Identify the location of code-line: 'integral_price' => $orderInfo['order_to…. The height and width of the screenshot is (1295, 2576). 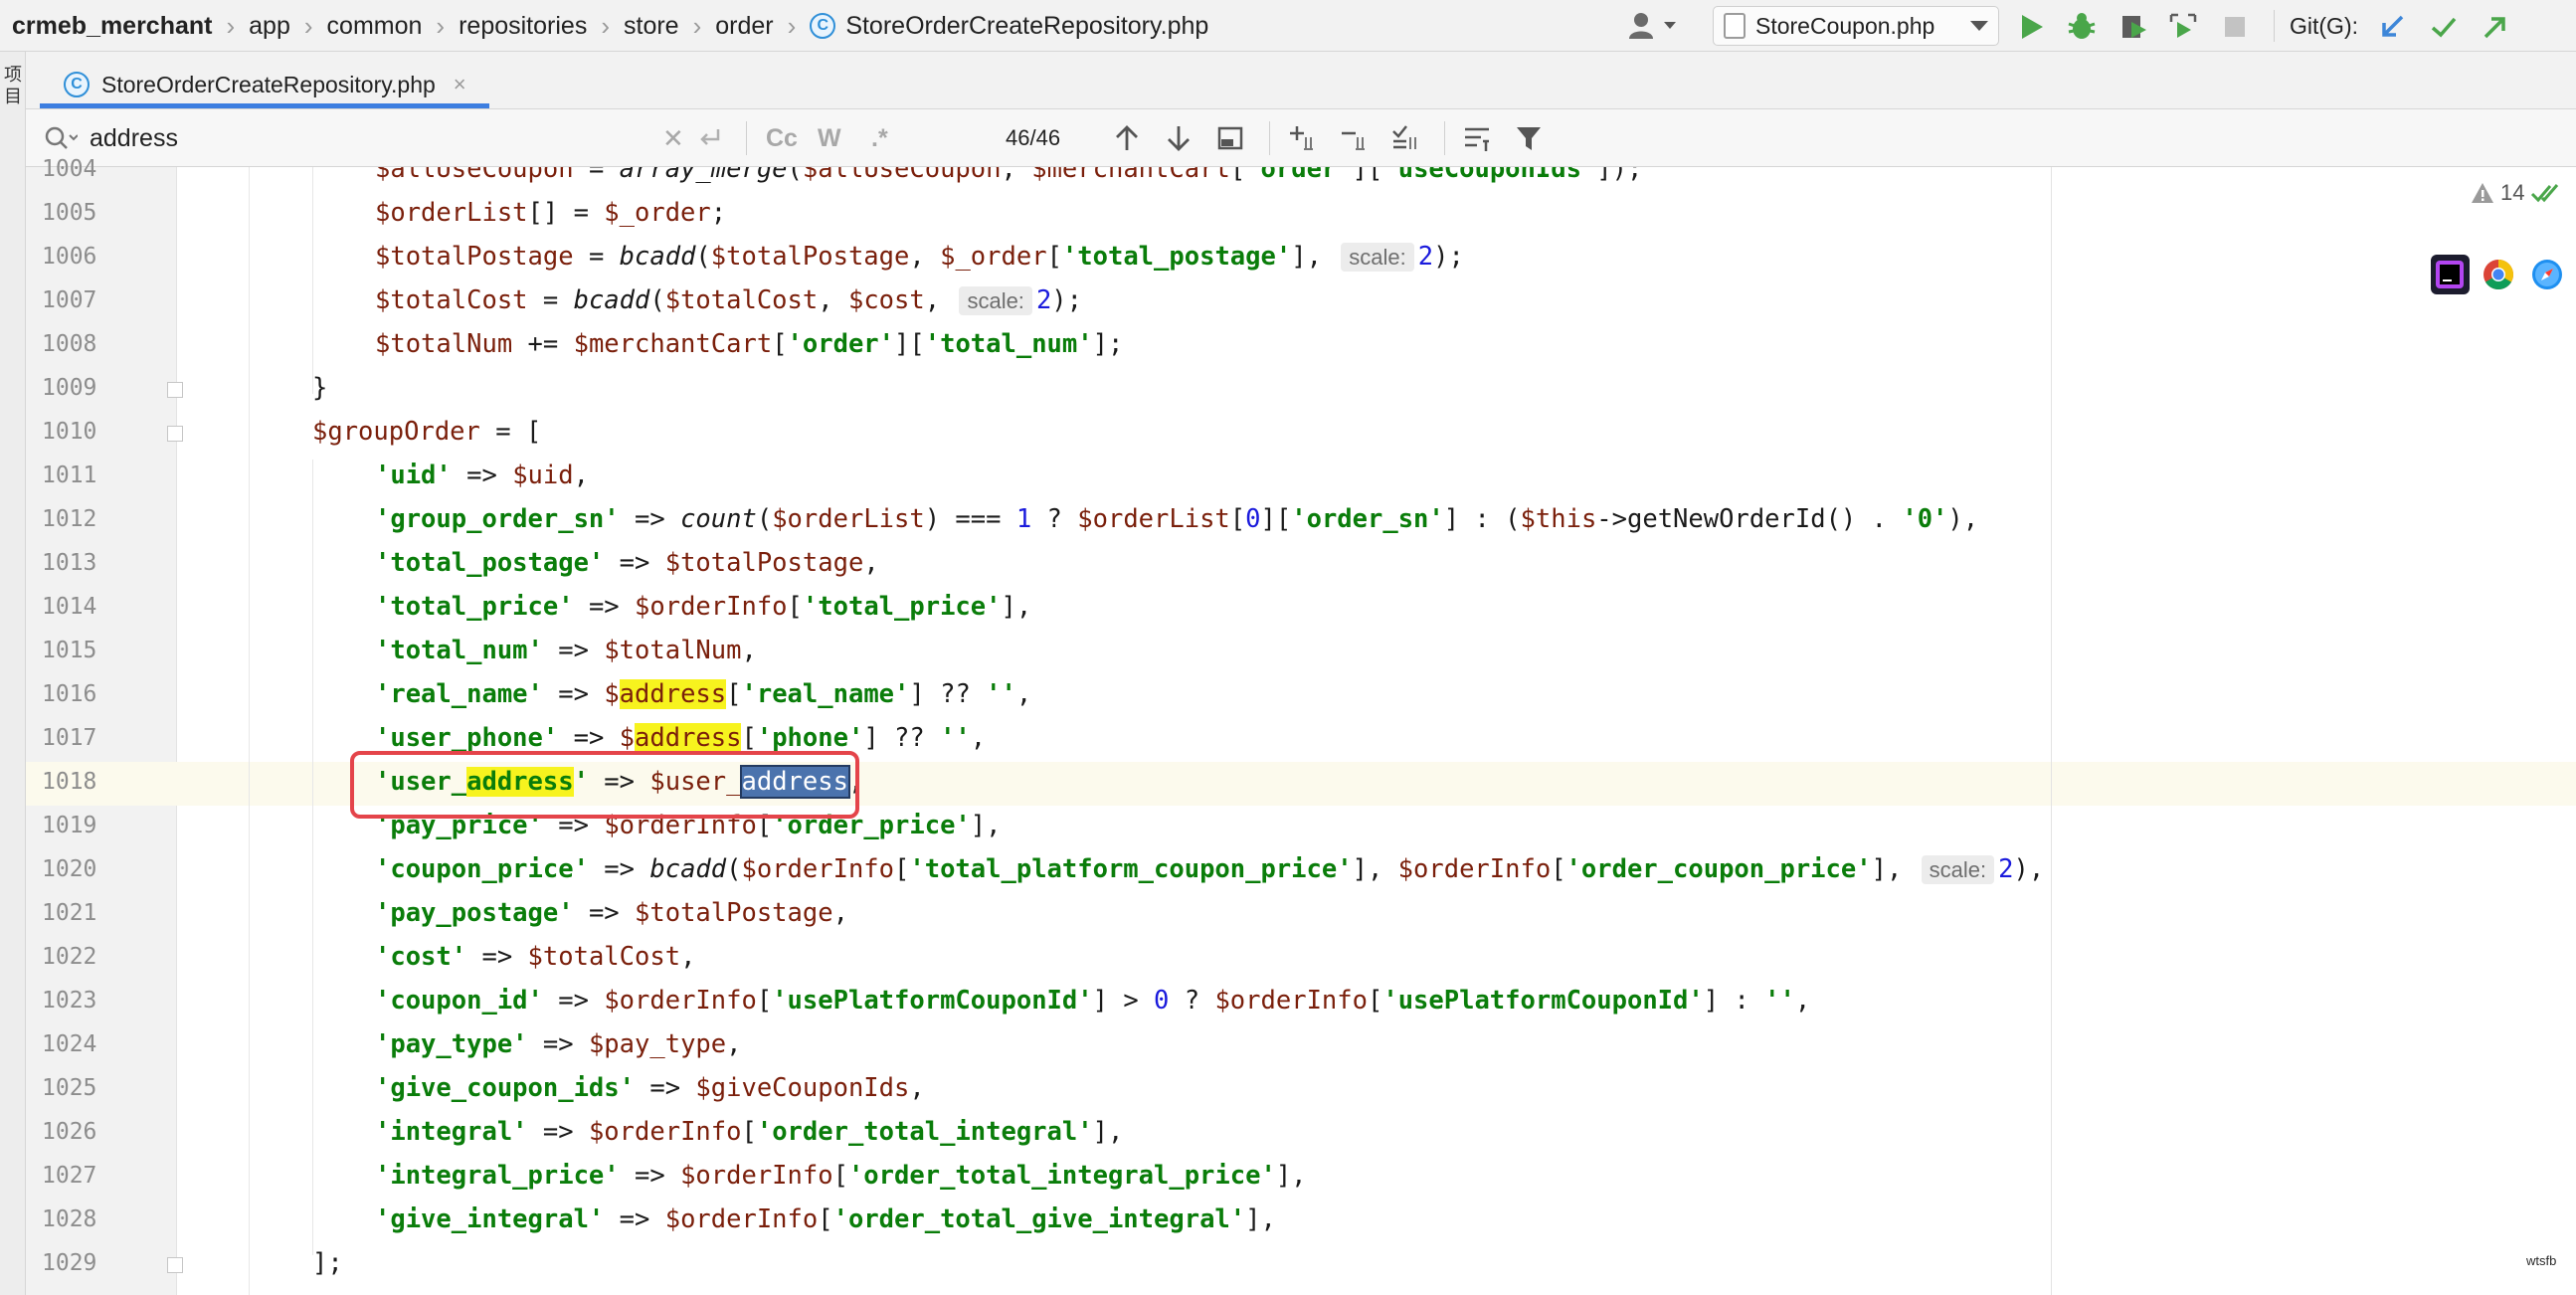
(841, 1176).